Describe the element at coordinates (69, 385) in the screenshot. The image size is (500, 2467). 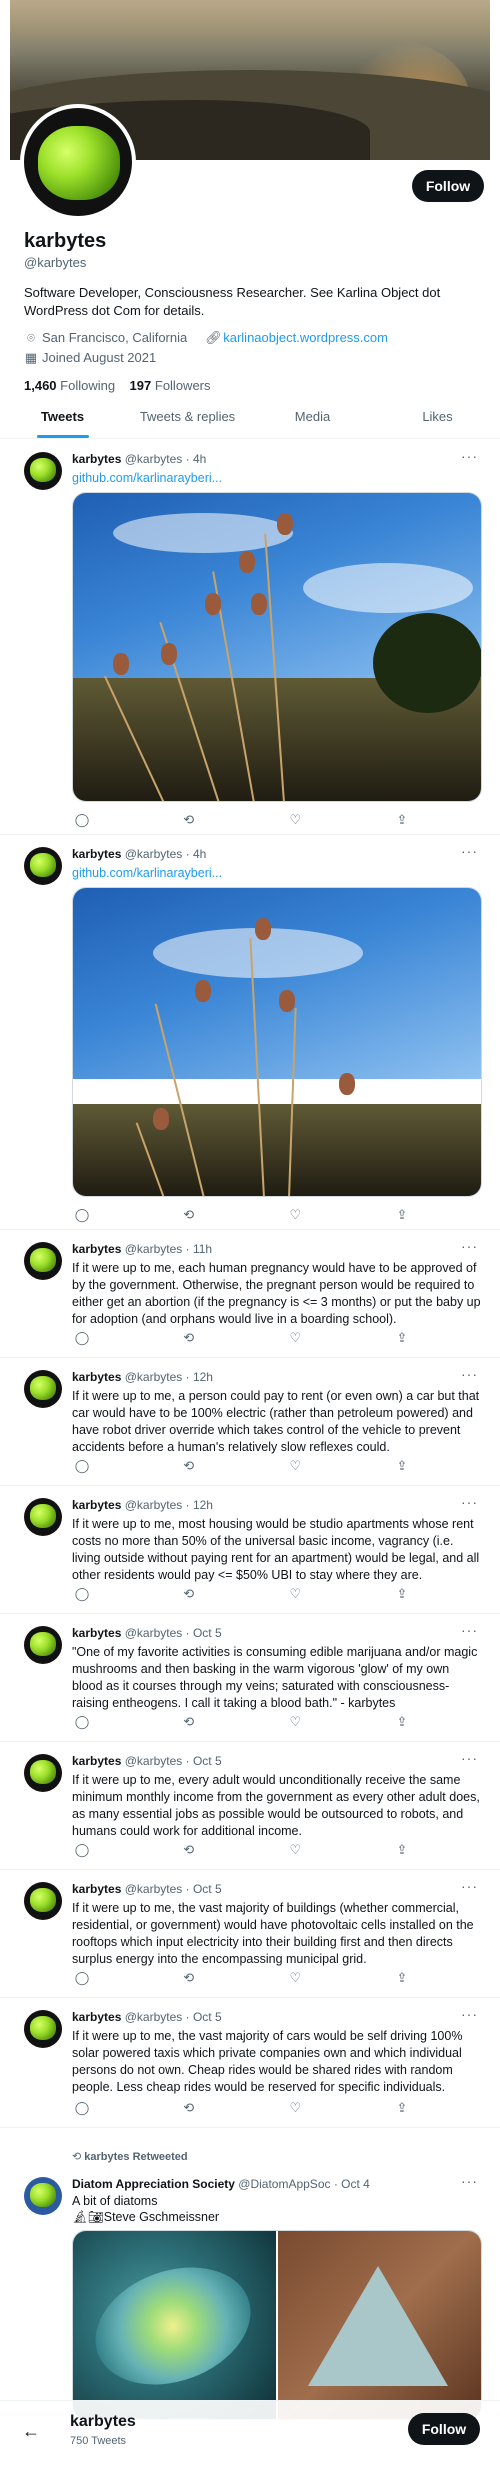
I see `following-link: 1,460 Following` at that location.